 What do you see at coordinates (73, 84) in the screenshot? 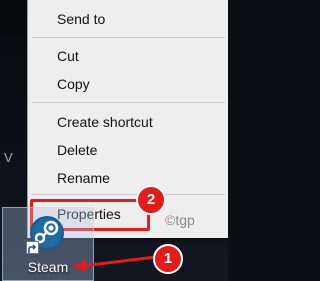
I see `menu-item-label: Copy` at bounding box center [73, 84].